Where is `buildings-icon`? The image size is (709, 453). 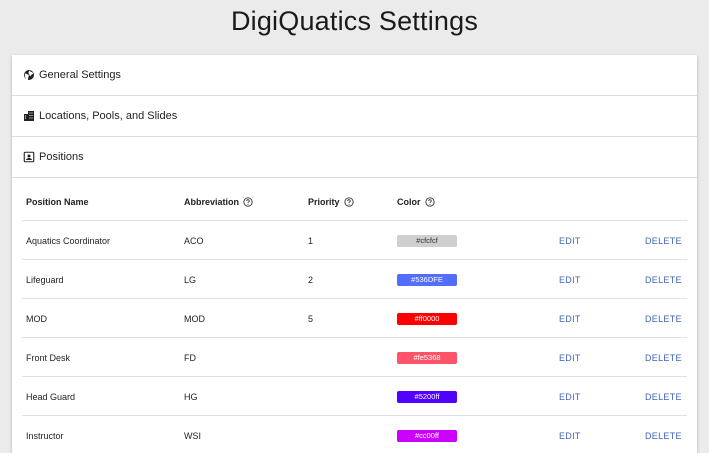 buildings-icon is located at coordinates (29, 116).